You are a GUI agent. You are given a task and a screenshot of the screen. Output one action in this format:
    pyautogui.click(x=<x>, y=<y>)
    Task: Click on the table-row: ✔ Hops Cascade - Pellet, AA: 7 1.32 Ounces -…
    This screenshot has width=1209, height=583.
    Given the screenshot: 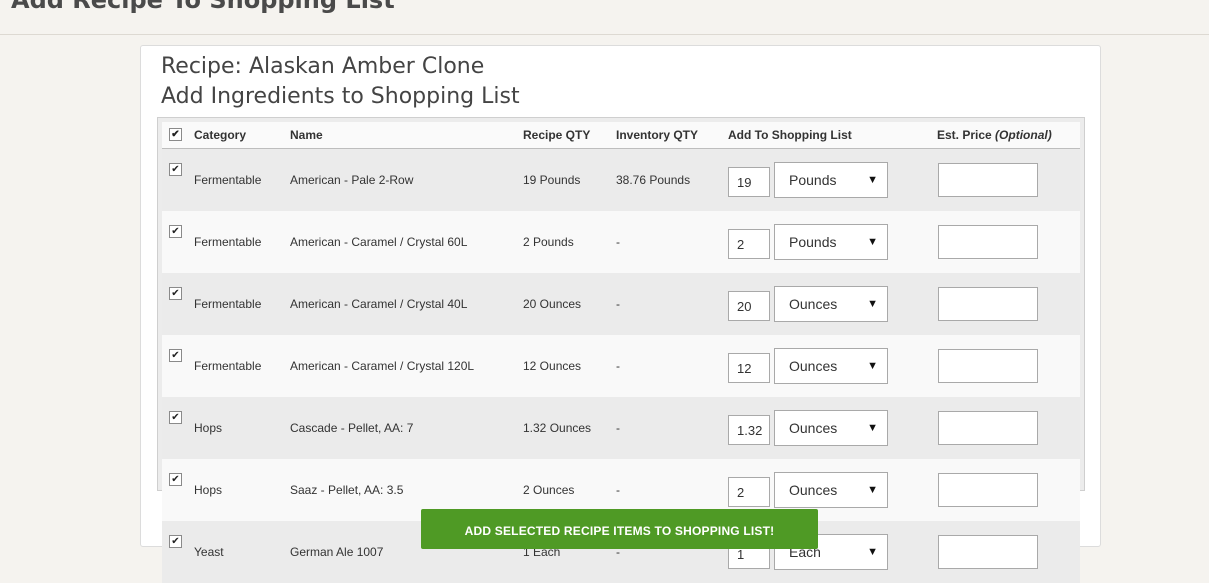 What is the action you would take?
    pyautogui.click(x=621, y=428)
    